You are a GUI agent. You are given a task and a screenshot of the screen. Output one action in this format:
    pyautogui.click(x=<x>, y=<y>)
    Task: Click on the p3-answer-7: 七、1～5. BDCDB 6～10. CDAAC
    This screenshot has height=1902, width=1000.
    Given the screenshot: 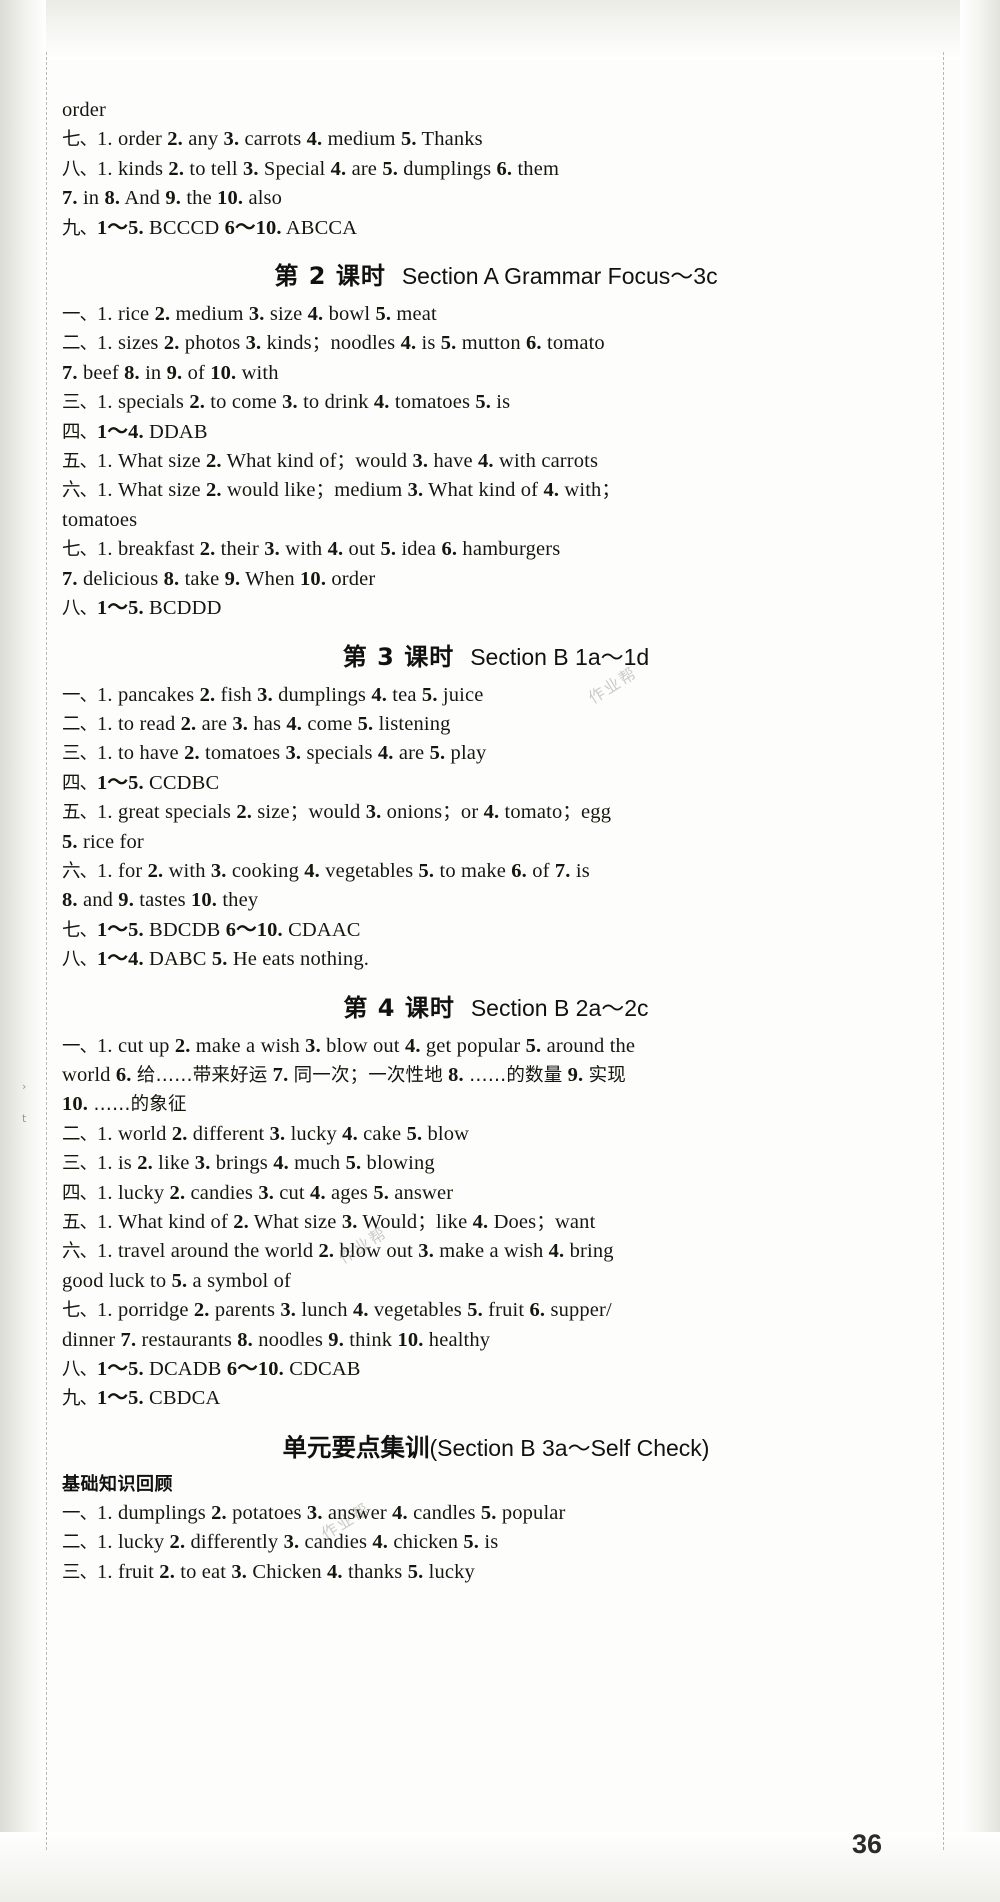 What is the action you would take?
    pyautogui.click(x=211, y=929)
    